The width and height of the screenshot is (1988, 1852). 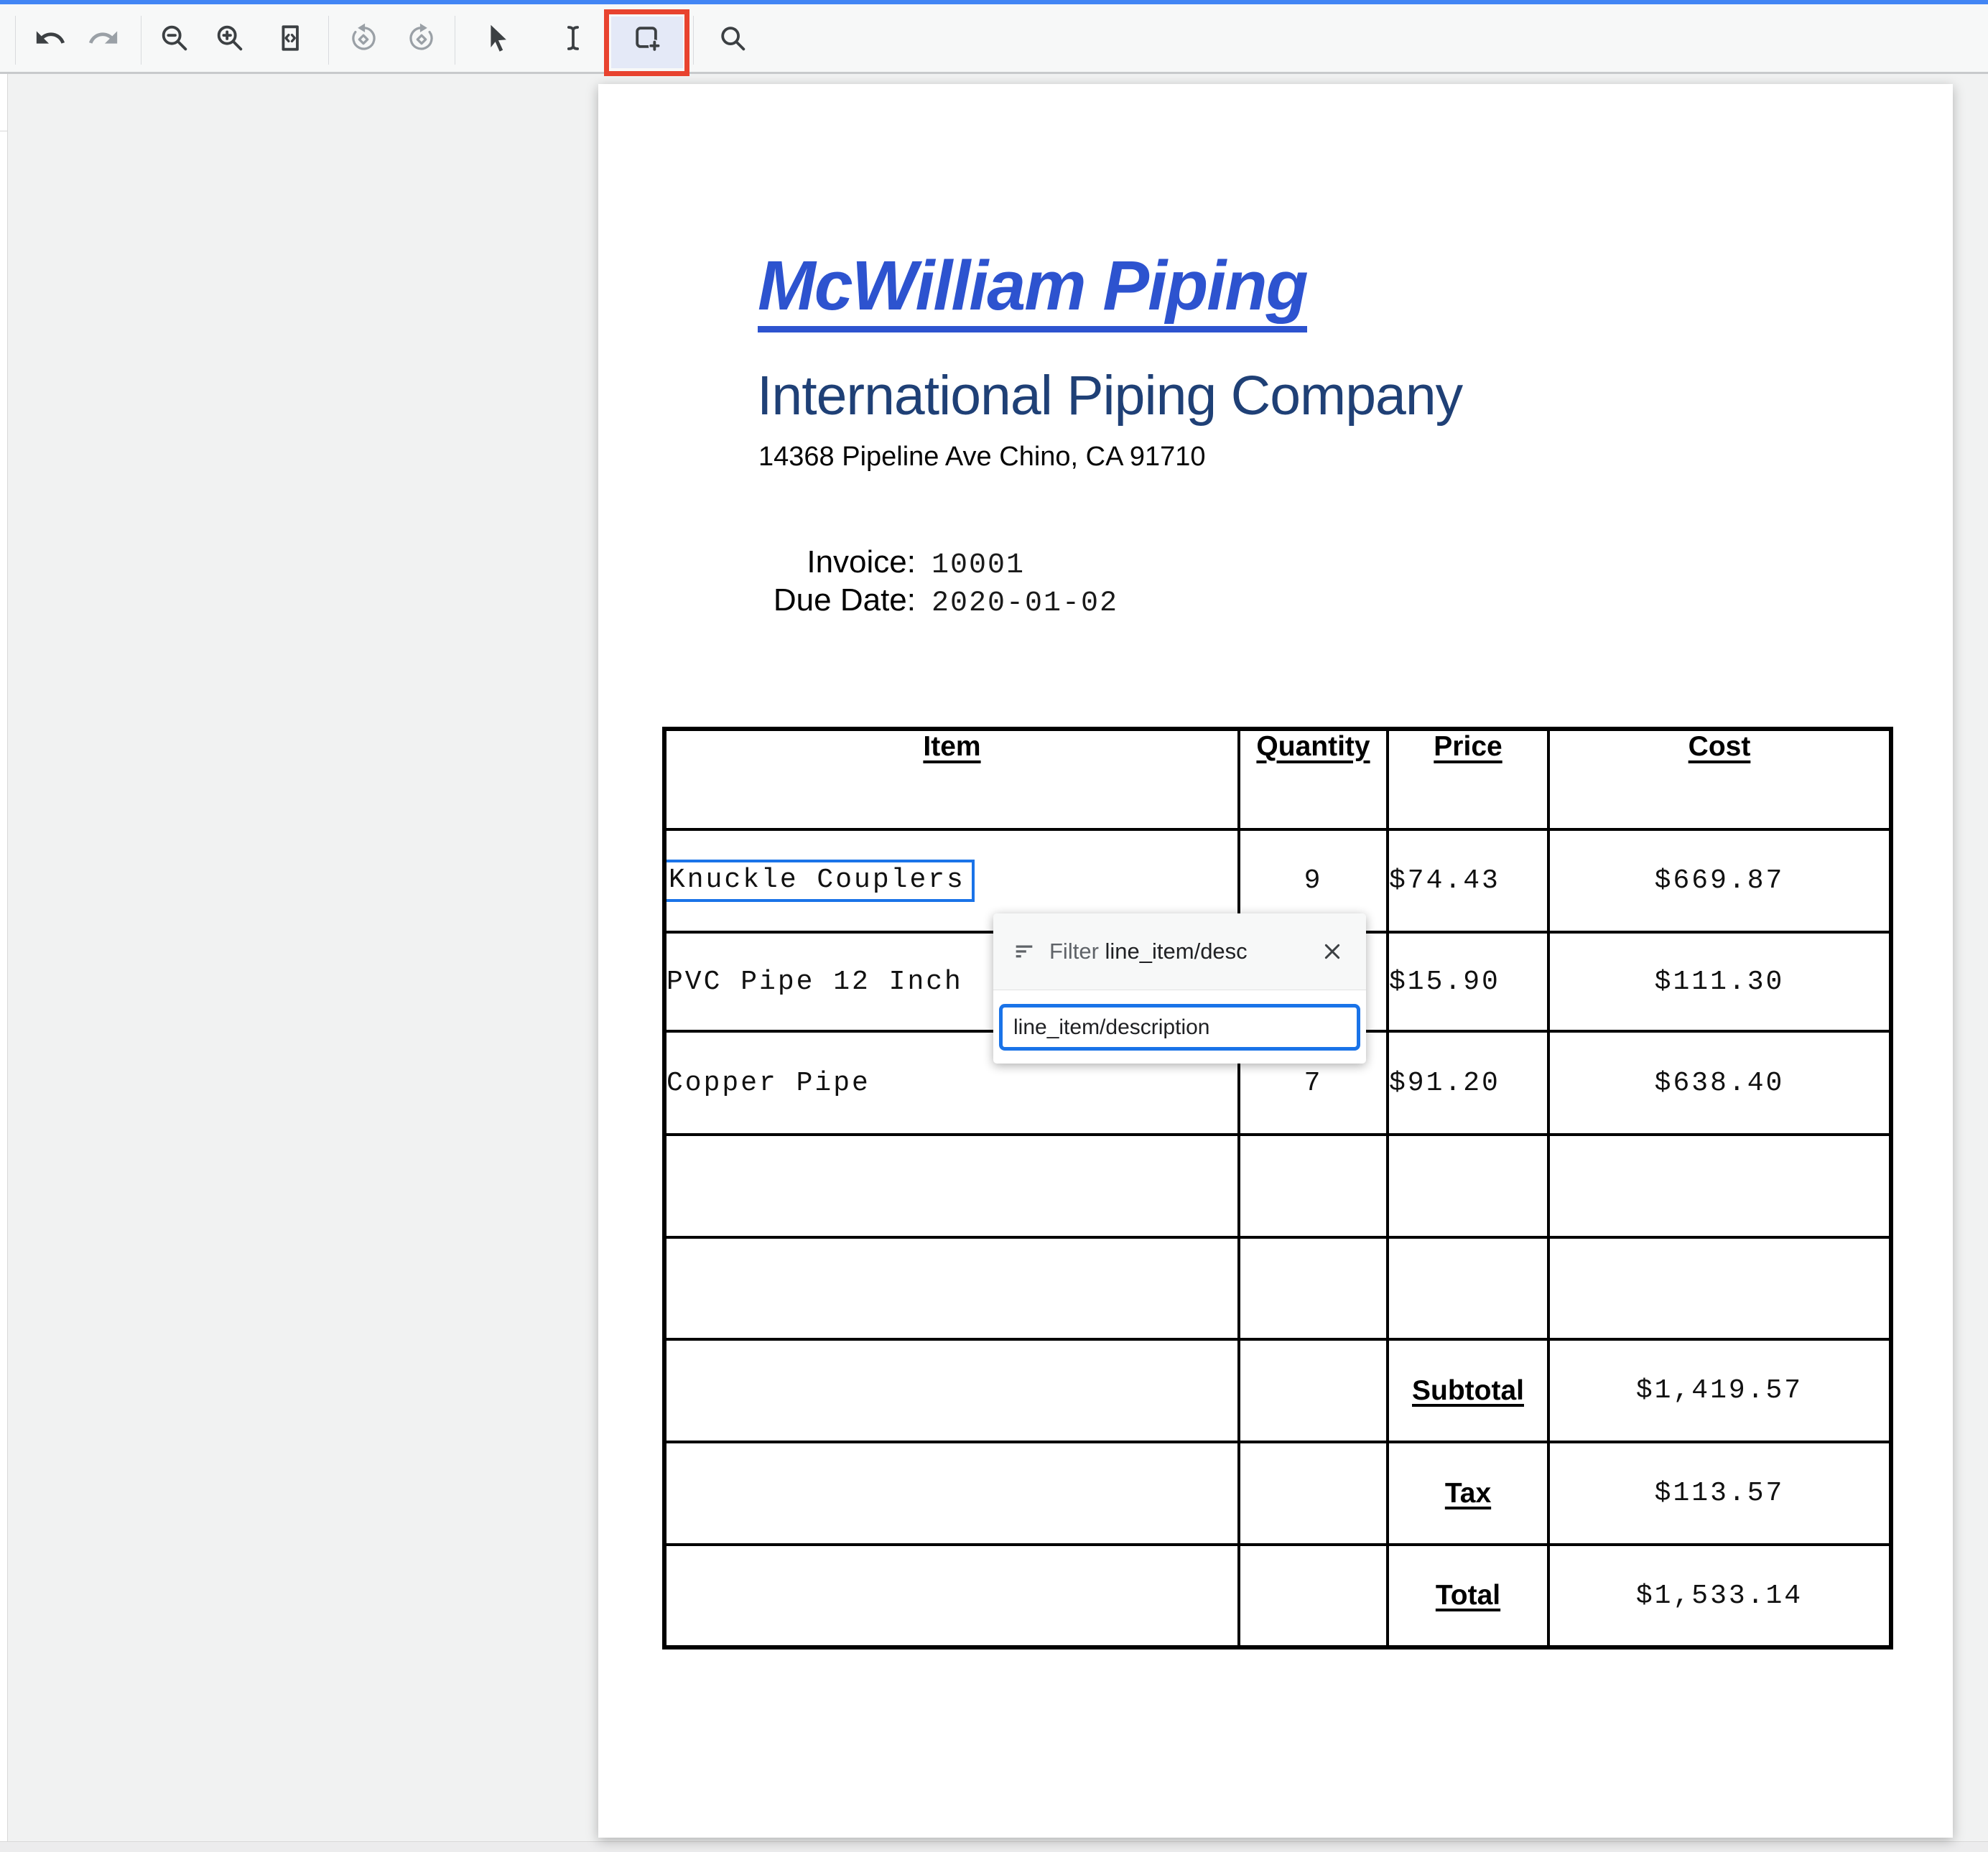 I want to click on filter-input, so click(x=1179, y=1027).